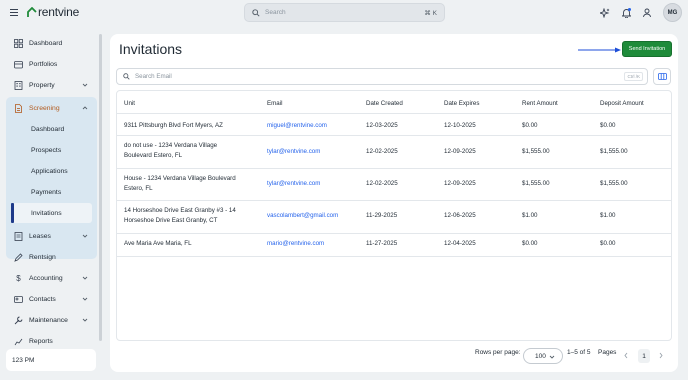 The width and height of the screenshot is (688, 380). I want to click on search-email-placeholder: Search Email, so click(153, 76).